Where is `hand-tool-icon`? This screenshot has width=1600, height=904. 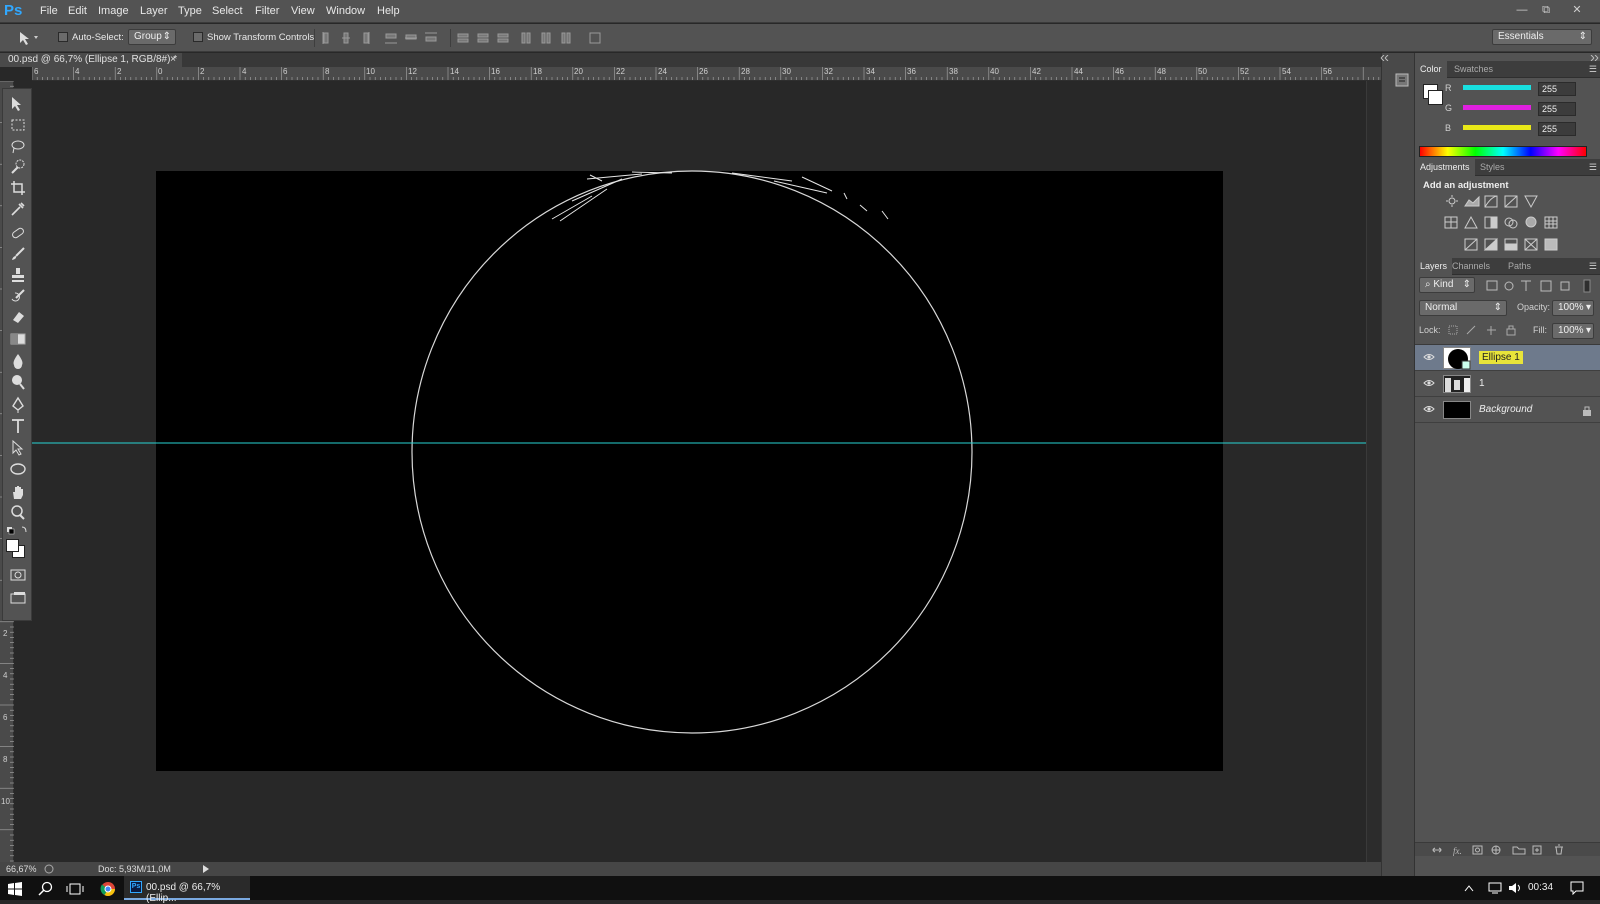 hand-tool-icon is located at coordinates (18, 492).